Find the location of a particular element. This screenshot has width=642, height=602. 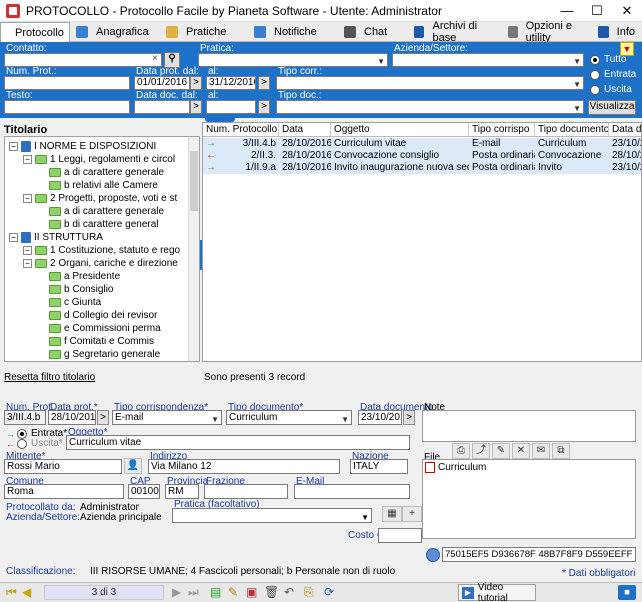

tipo-doc-filter-select: ▼ is located at coordinates (430, 107).